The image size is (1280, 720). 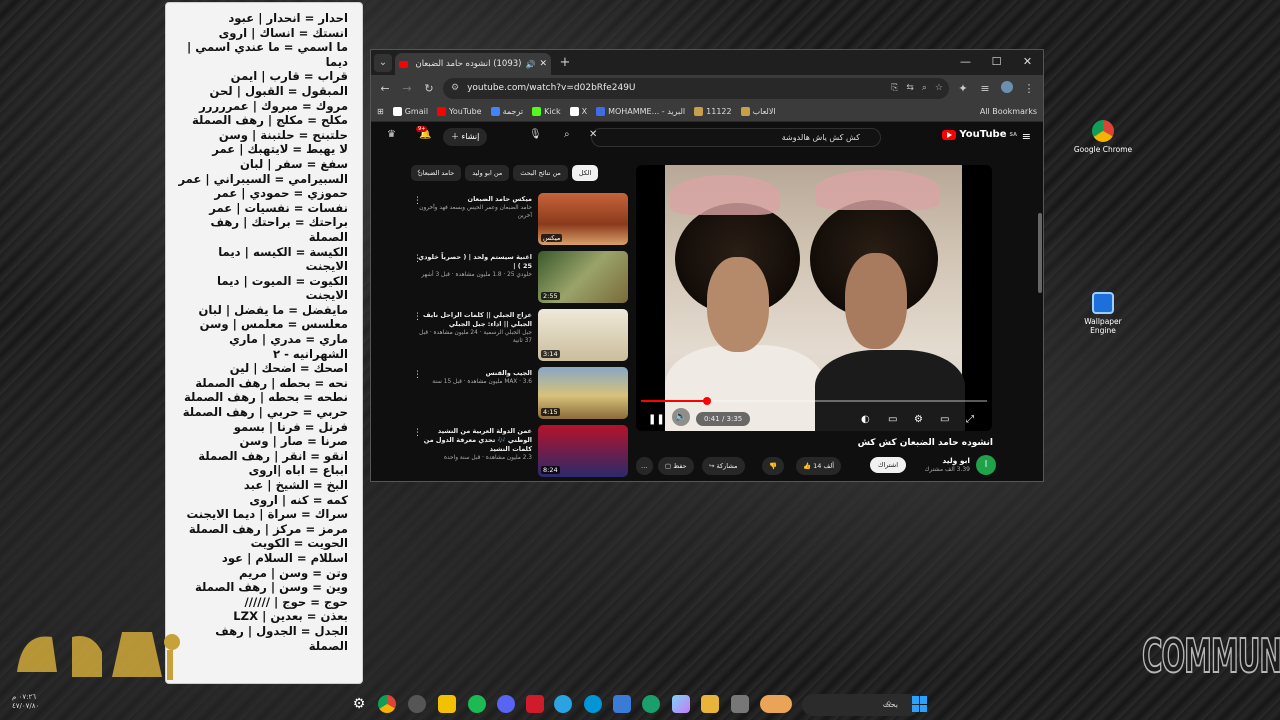 I want to click on subtitles-icon: ▭, so click(x=892, y=419).